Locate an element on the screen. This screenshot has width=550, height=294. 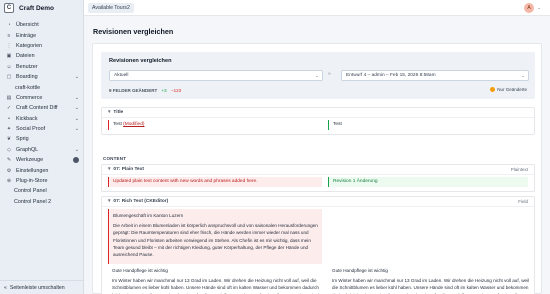
sidebar-item-boarding: ▢ Boarding ⌄ is located at coordinates (42, 77).